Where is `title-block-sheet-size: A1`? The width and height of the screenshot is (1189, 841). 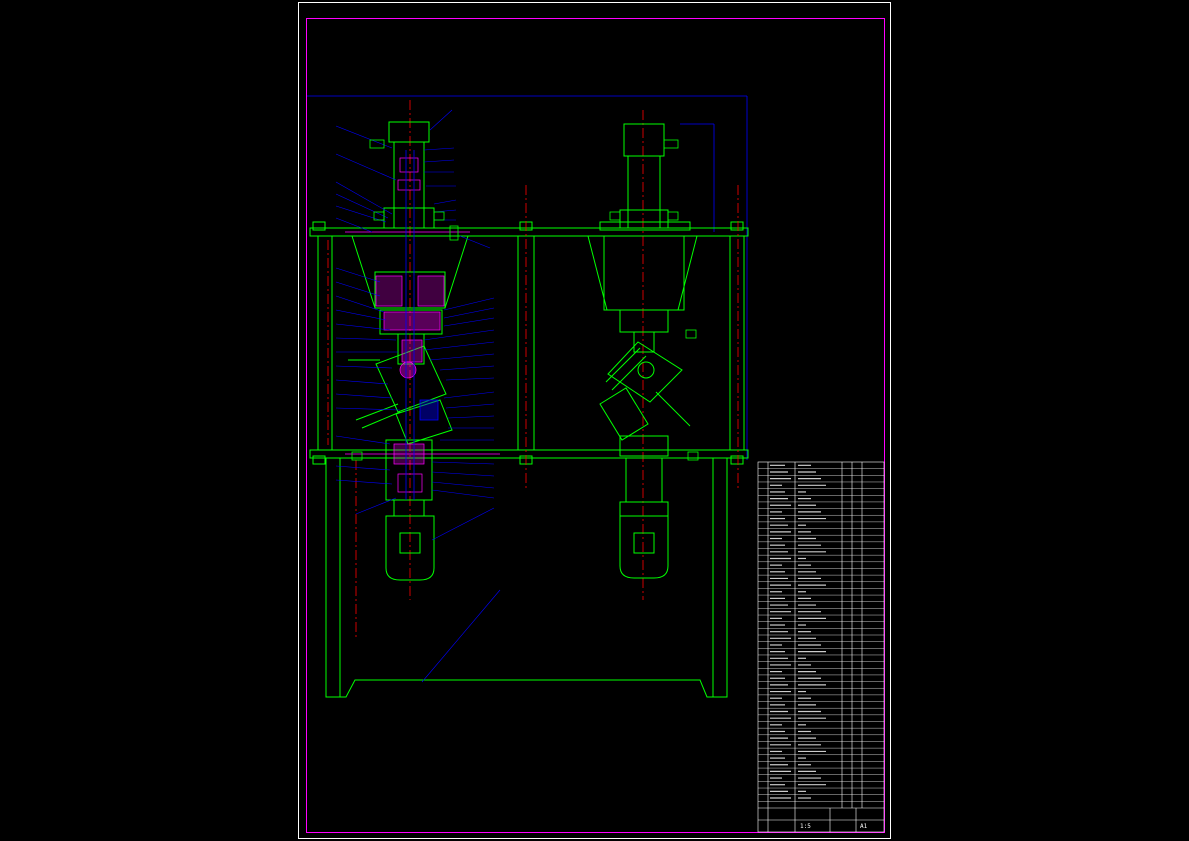
title-block-sheet-size: A1 is located at coordinates (864, 826).